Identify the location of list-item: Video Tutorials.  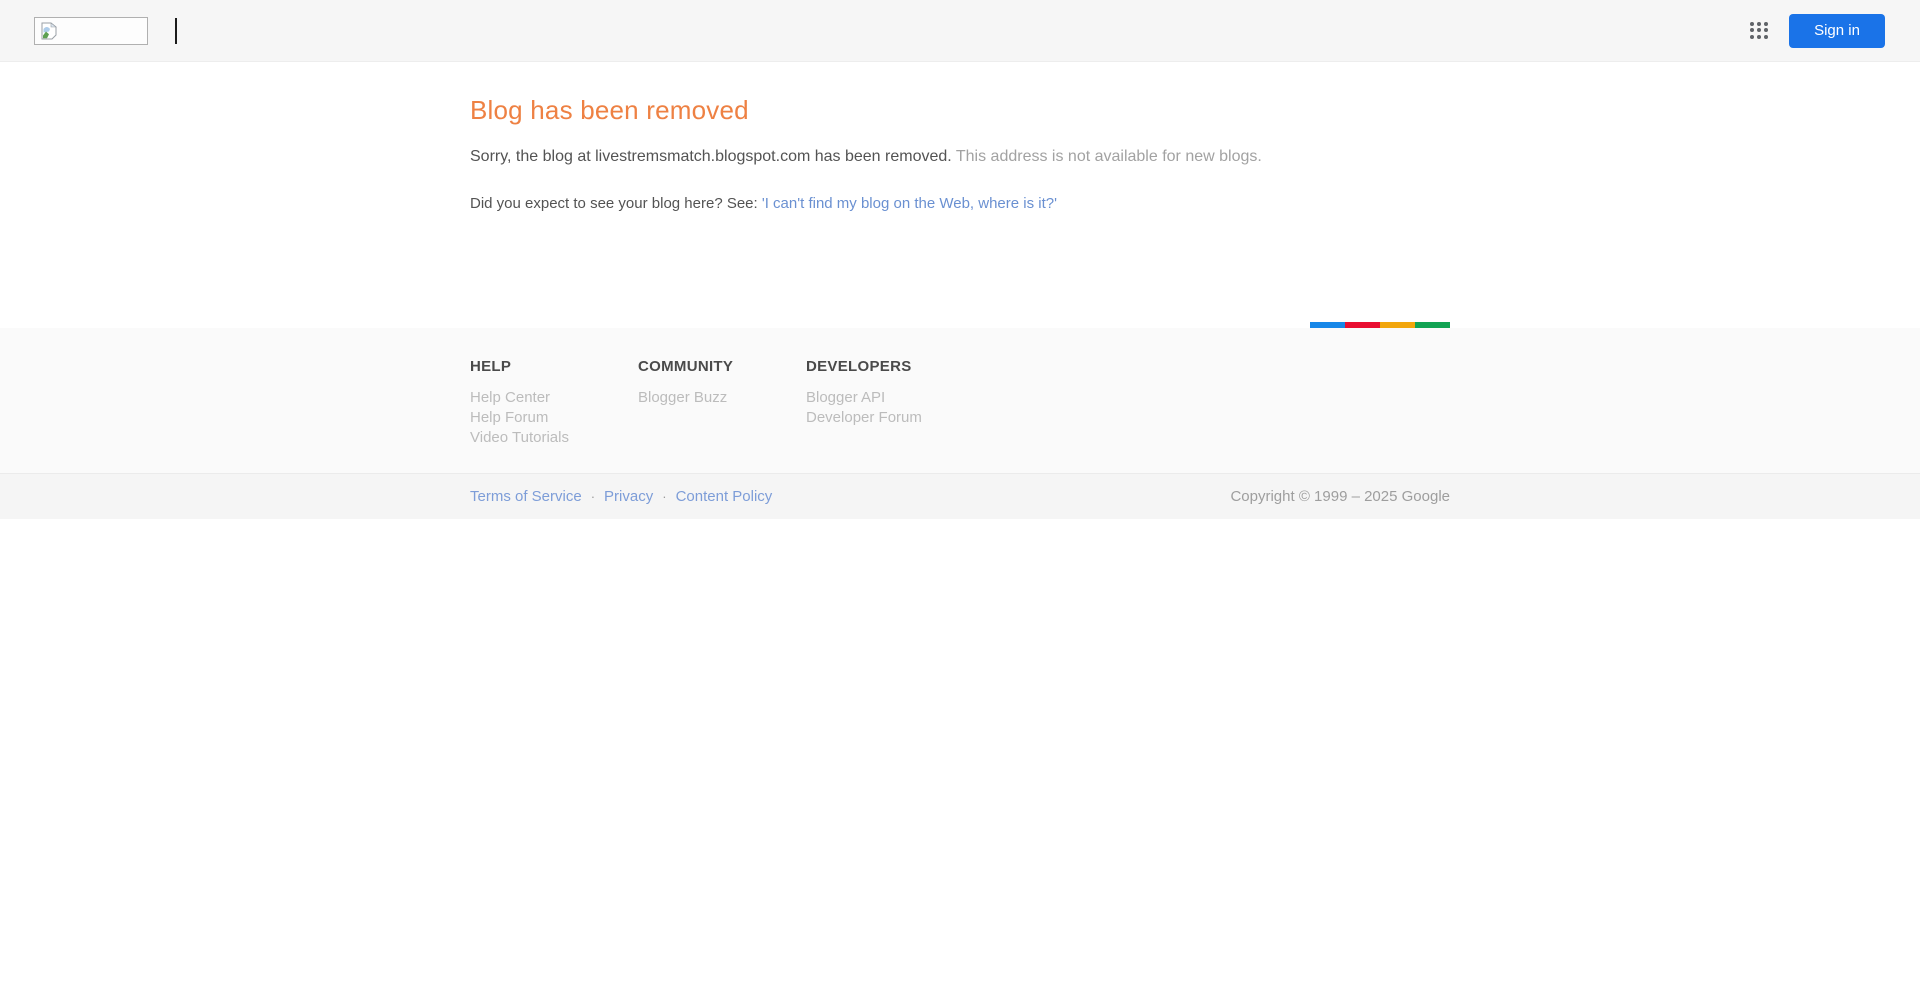
(554, 438).